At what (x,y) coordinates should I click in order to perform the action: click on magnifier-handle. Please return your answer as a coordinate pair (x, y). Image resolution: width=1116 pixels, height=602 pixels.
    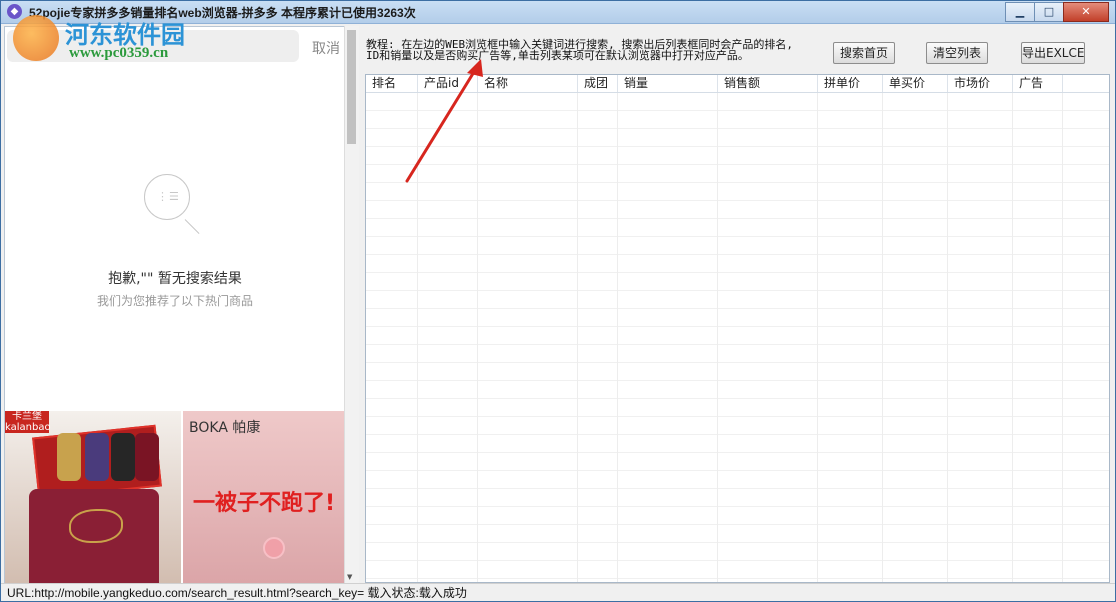
    Looking at the image, I should click on (192, 226).